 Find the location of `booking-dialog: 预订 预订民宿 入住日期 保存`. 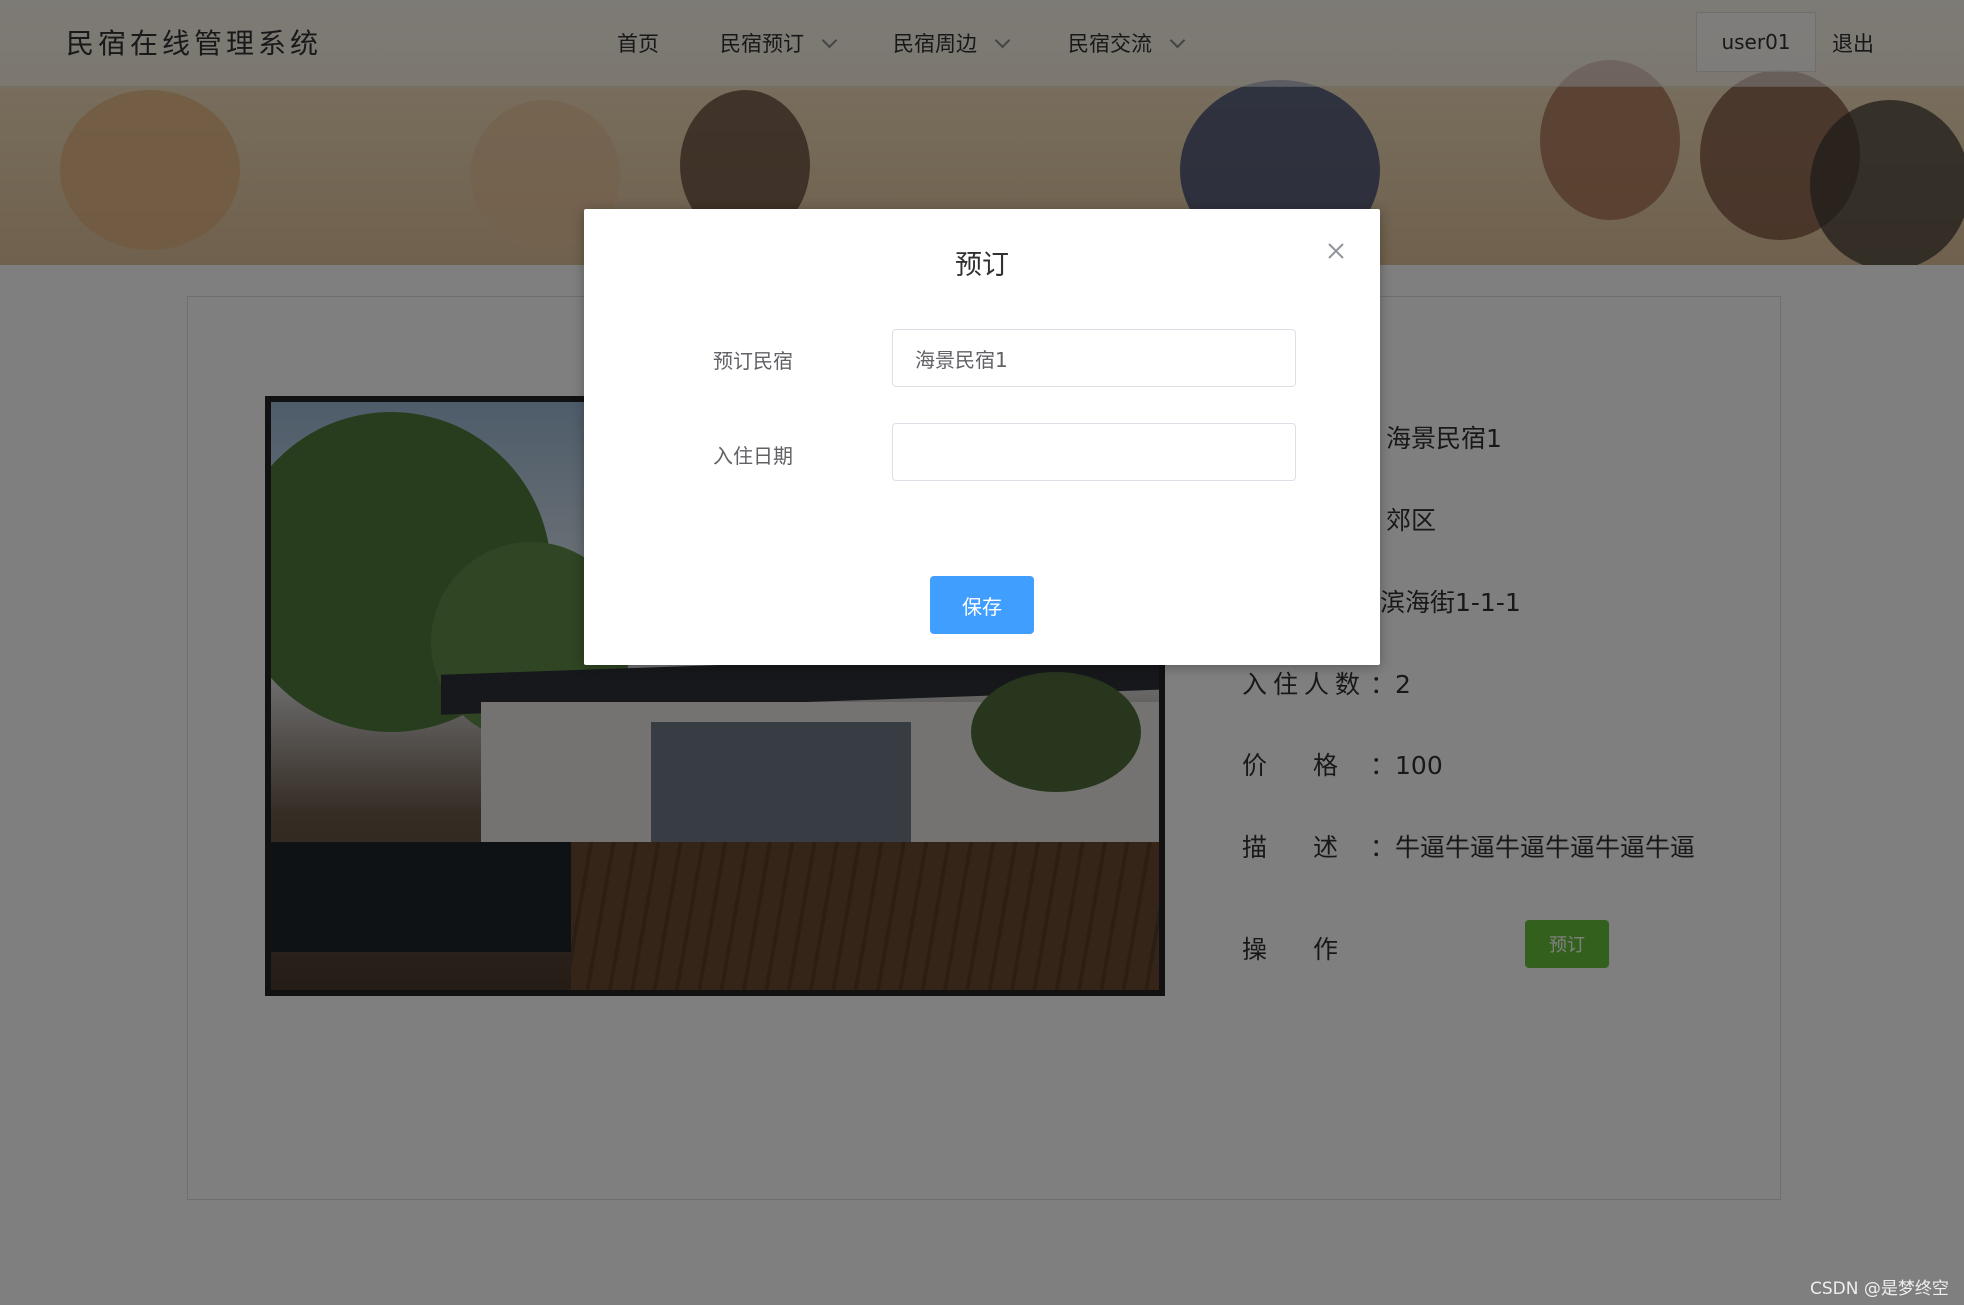

booking-dialog: 预订 预订民宿 入住日期 保存 is located at coordinates (982, 437).